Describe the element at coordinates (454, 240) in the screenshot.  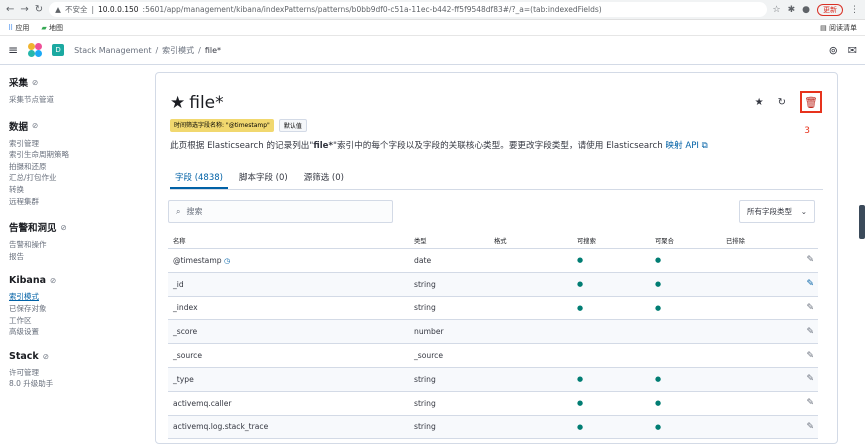
I see `col-type: 类型` at that location.